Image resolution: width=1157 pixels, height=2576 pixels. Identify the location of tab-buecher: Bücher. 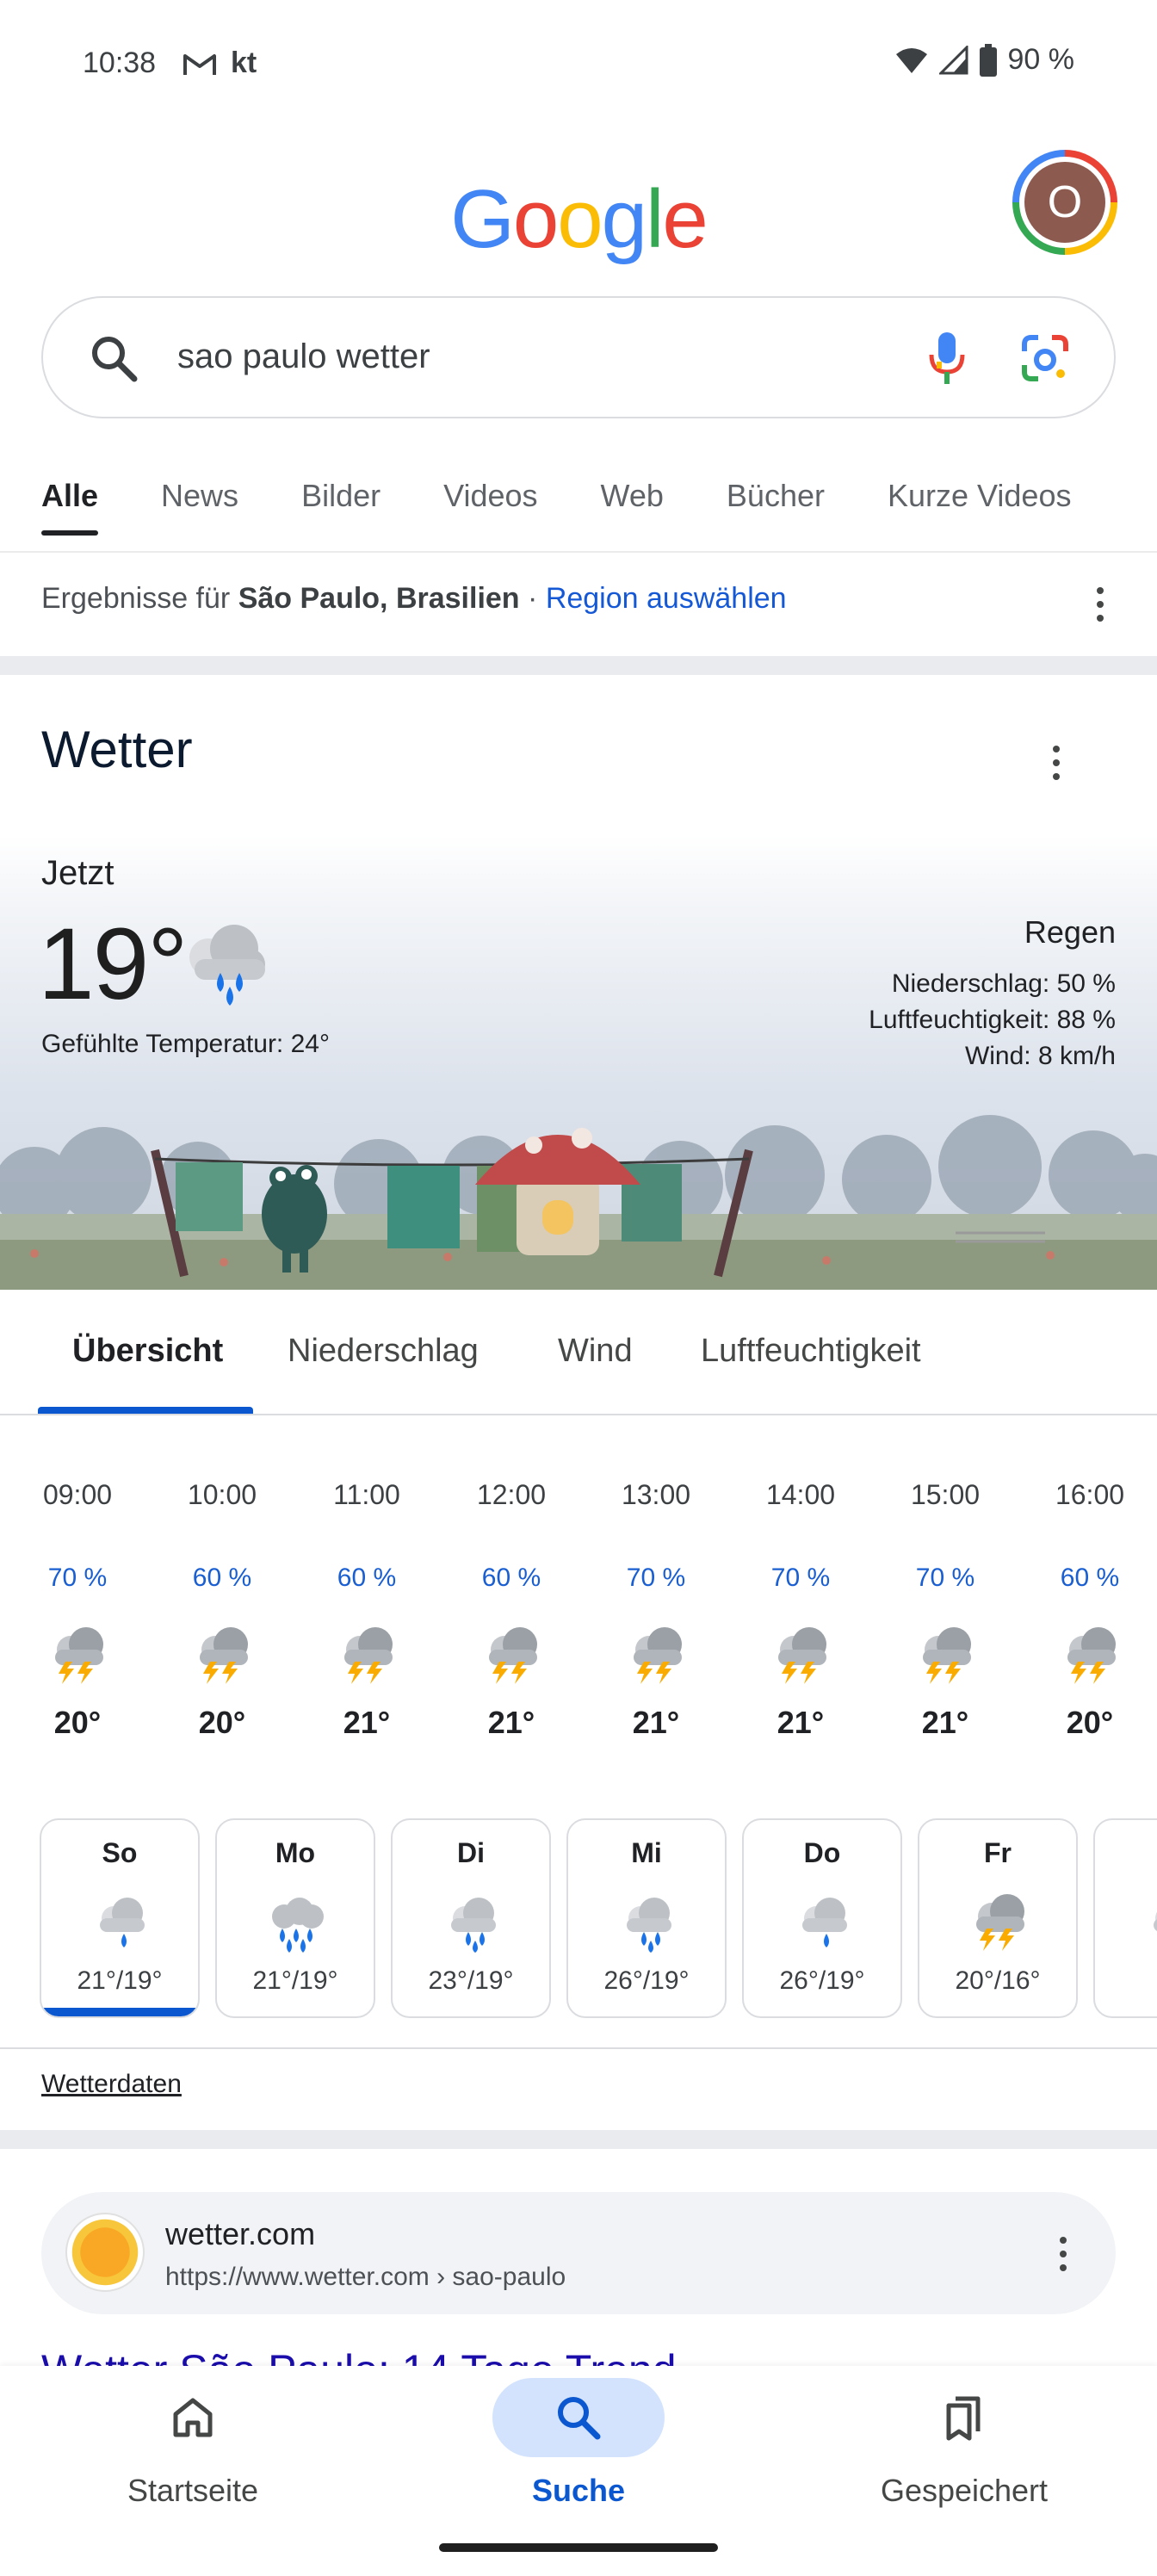
(776, 508).